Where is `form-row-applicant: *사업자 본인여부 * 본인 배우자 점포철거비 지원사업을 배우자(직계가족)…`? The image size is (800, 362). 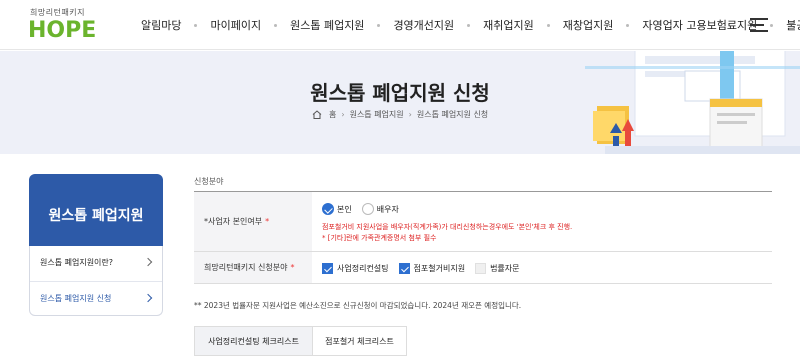 form-row-applicant: *사업자 본인여부 * 본인 배우자 점포철거비 지원사업을 배우자(직계가족)… is located at coordinates (483, 222).